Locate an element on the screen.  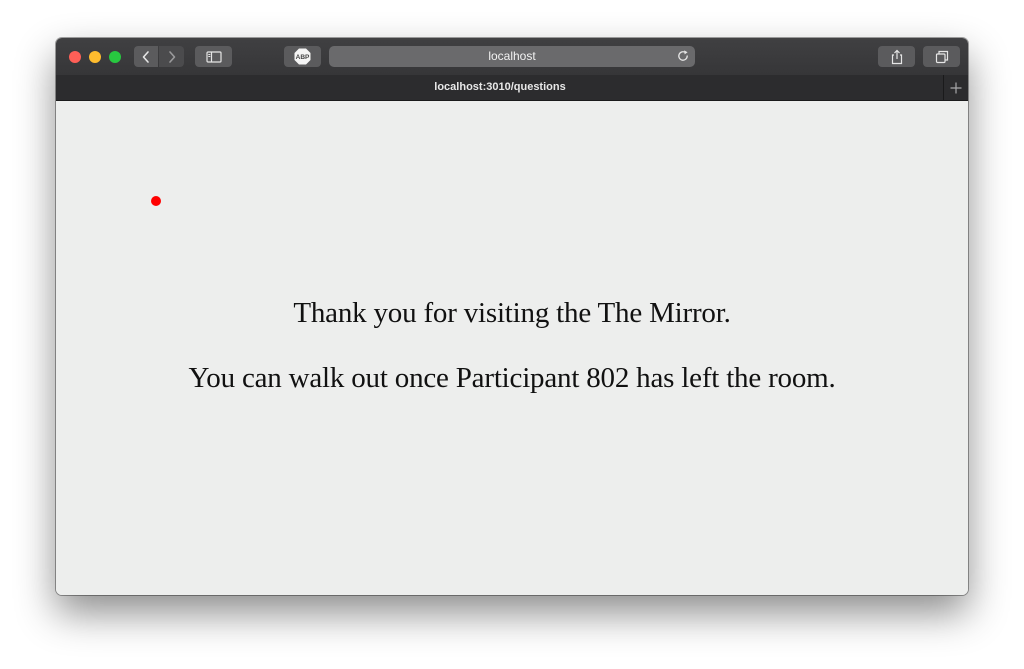
address-text: localhost is located at coordinates (512, 56).